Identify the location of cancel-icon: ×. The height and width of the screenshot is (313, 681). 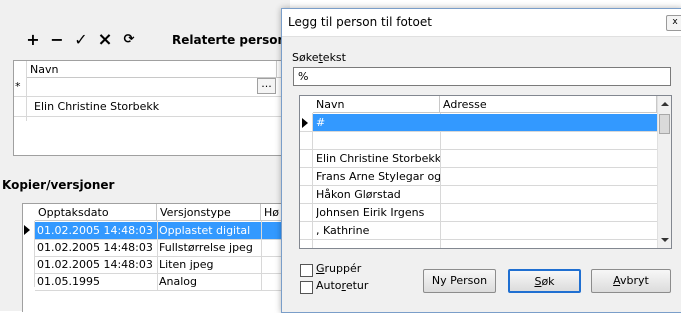
(105, 40).